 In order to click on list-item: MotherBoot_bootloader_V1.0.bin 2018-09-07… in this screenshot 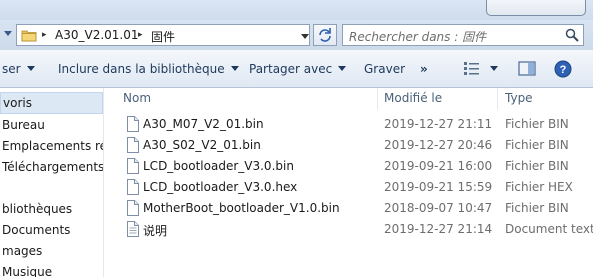, I will do `click(349, 209)`.